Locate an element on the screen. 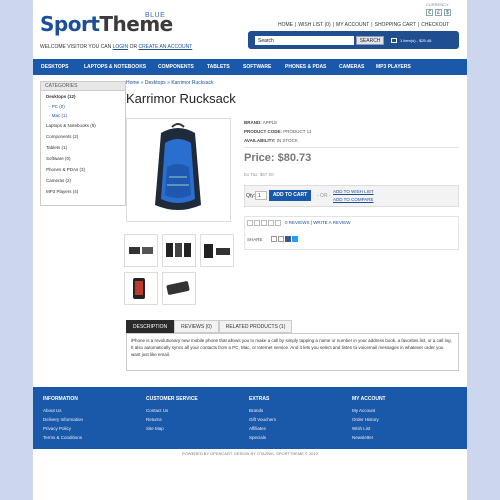 This screenshot has height=500, width=500. create-account-link: CREATE AN ACCOUNT is located at coordinates (165, 47).